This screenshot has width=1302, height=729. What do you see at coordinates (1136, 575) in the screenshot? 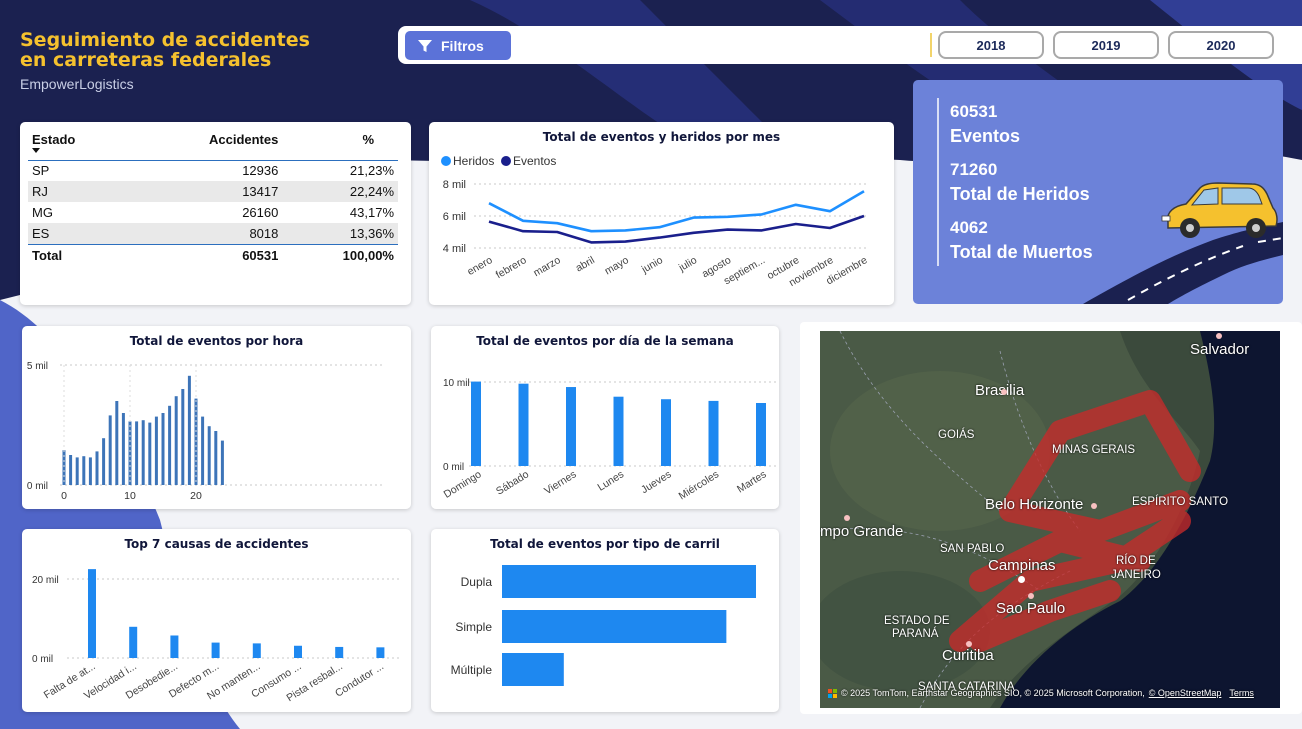
I see `map-label-rio-2: JANEIRO` at bounding box center [1136, 575].